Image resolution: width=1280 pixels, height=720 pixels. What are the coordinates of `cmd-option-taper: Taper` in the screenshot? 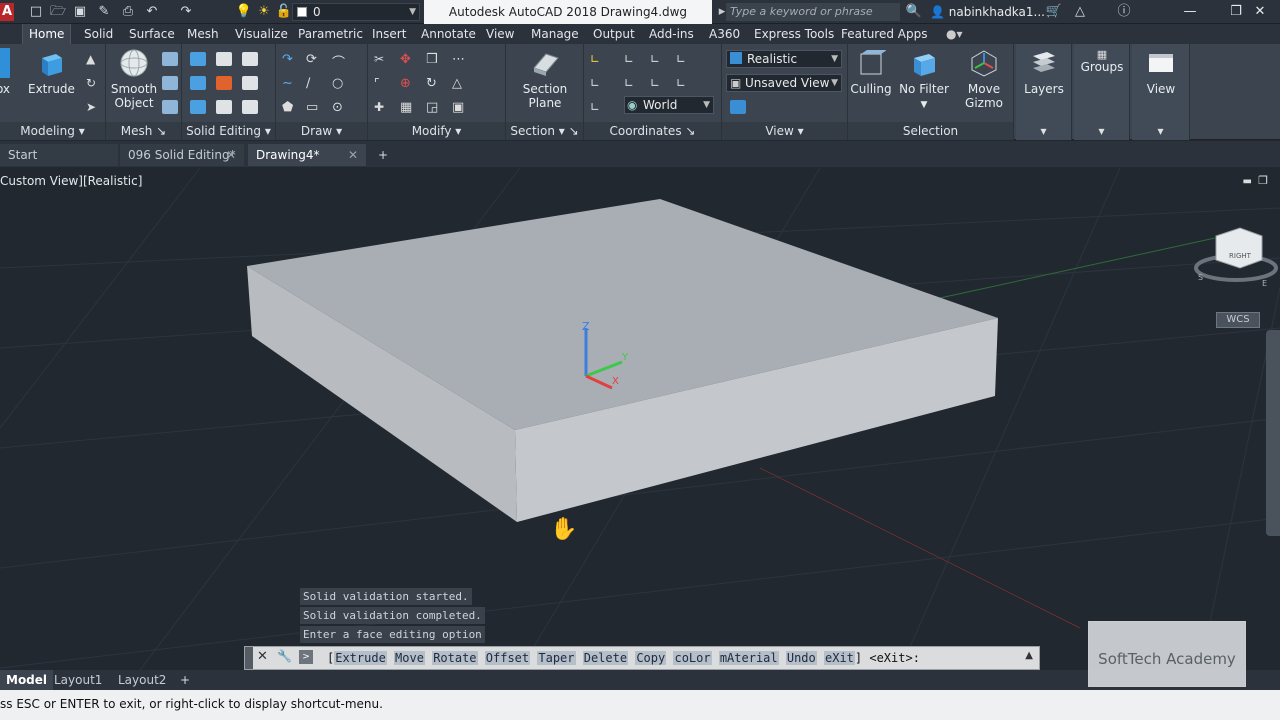 It's located at (556, 658).